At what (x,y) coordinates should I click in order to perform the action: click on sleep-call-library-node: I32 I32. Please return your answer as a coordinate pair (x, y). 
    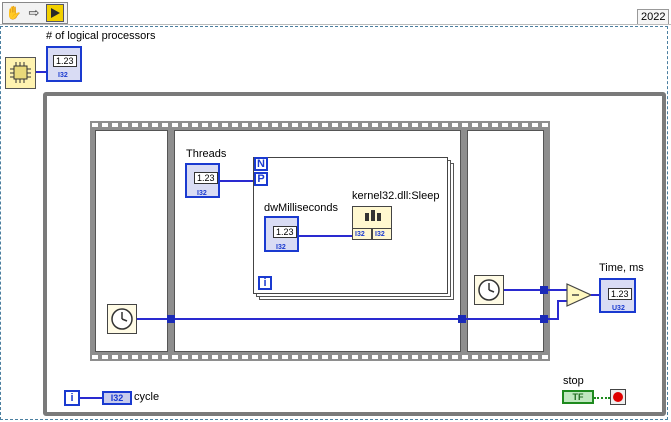
    Looking at the image, I should click on (372, 223).